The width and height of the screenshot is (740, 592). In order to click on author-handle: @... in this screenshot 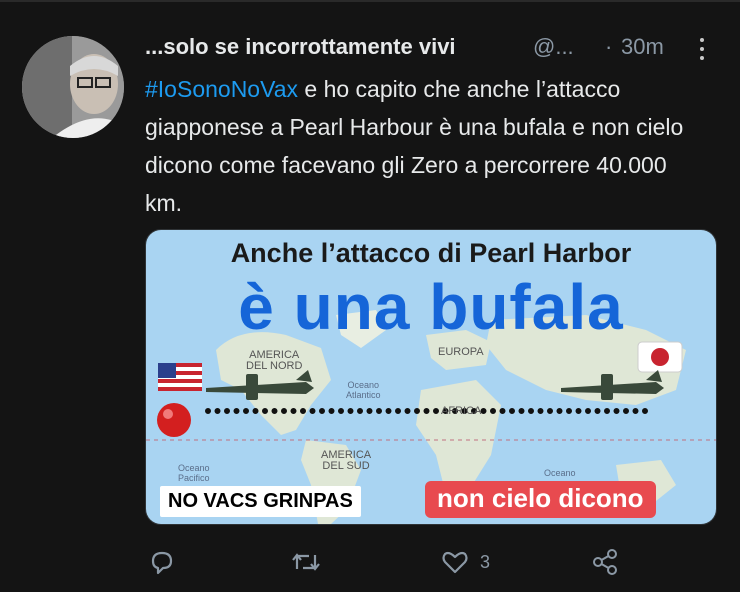, I will do `click(553, 47)`.